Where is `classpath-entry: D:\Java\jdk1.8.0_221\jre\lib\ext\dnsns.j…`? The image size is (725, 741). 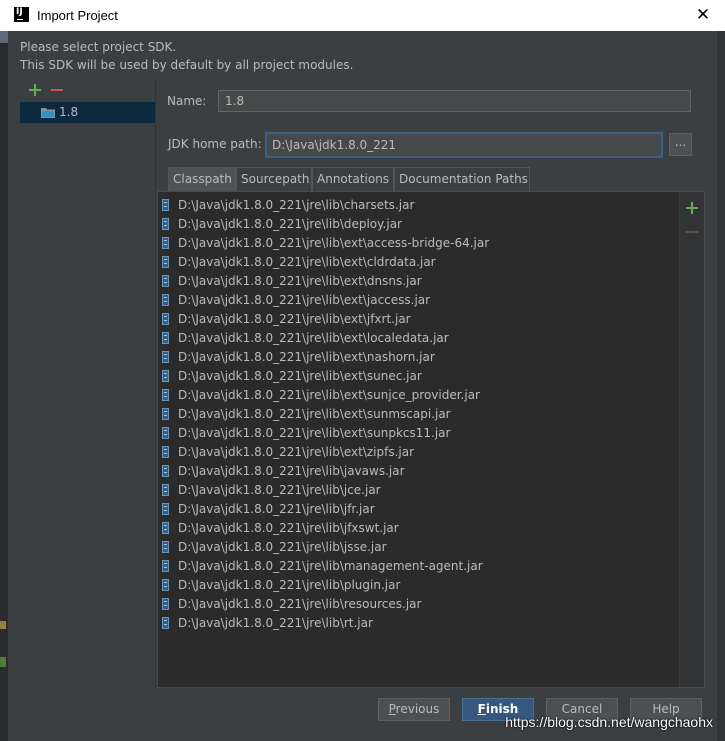
classpath-entry: D:\Java\jdk1.8.0_221\jre\lib\ext\dnsns.j… is located at coordinates (300, 281).